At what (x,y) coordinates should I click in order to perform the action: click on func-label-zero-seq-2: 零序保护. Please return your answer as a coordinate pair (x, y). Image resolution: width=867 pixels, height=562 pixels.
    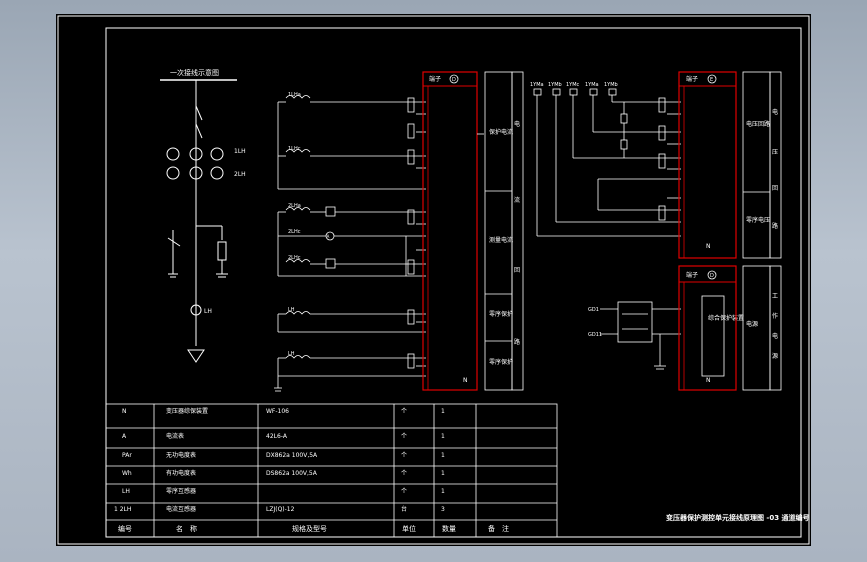
    Looking at the image, I should click on (501, 362).